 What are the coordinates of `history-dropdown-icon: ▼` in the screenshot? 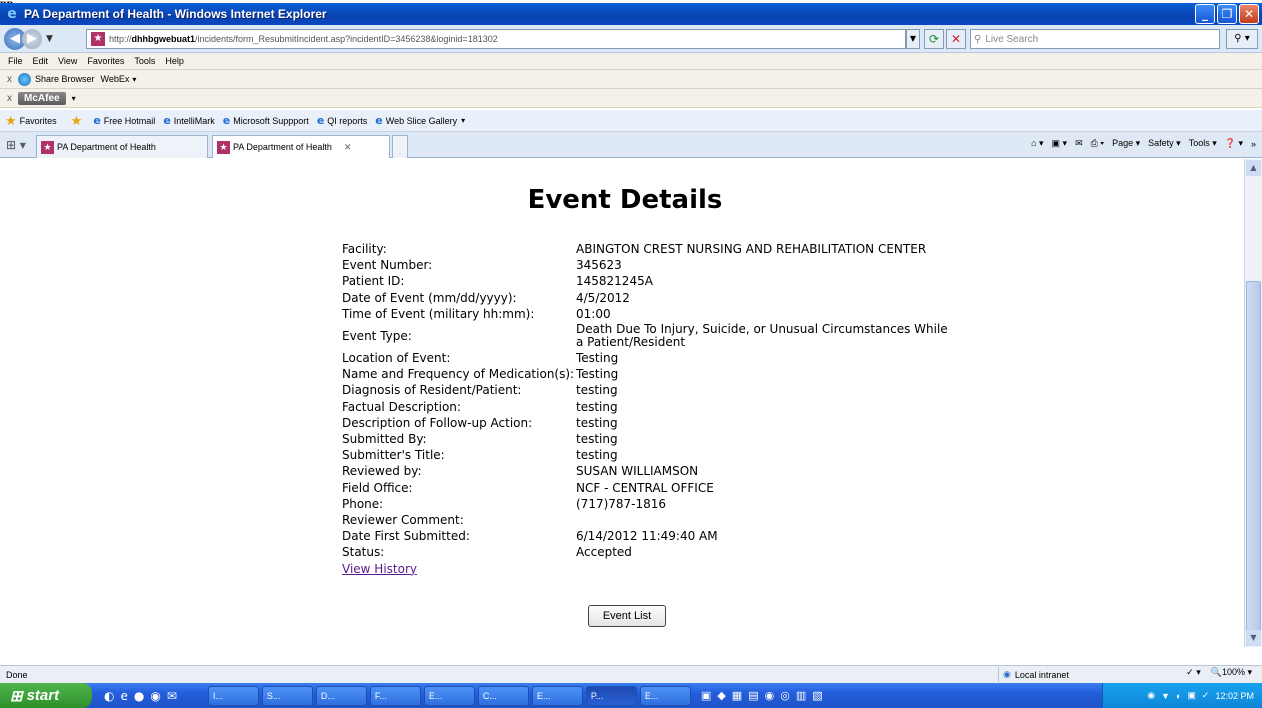 It's located at (49, 39).